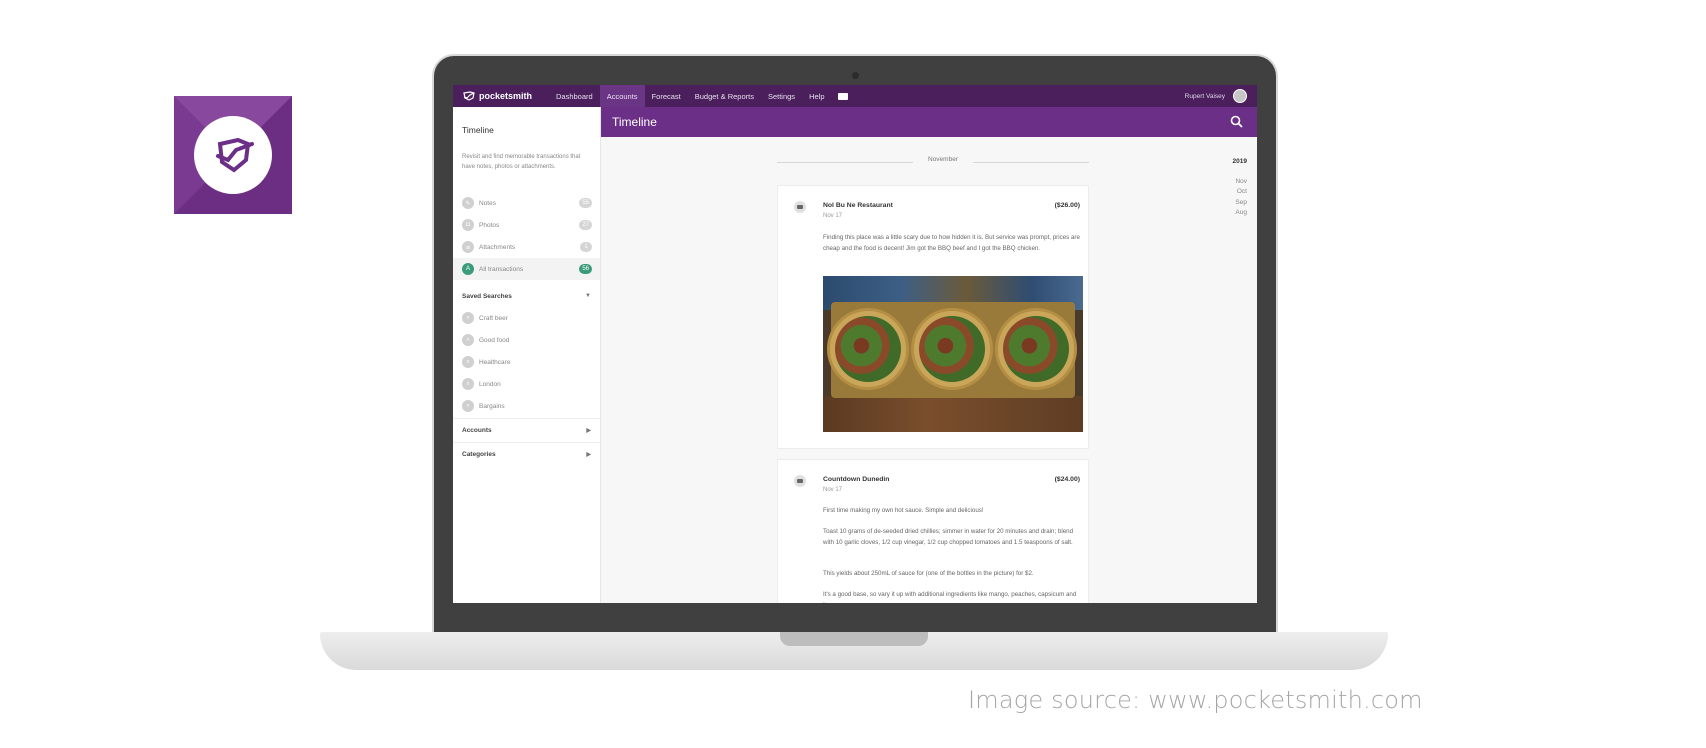 This screenshot has height=748, width=1706. What do you see at coordinates (468, 203) in the screenshot?
I see `pencil-icon: ✎` at bounding box center [468, 203].